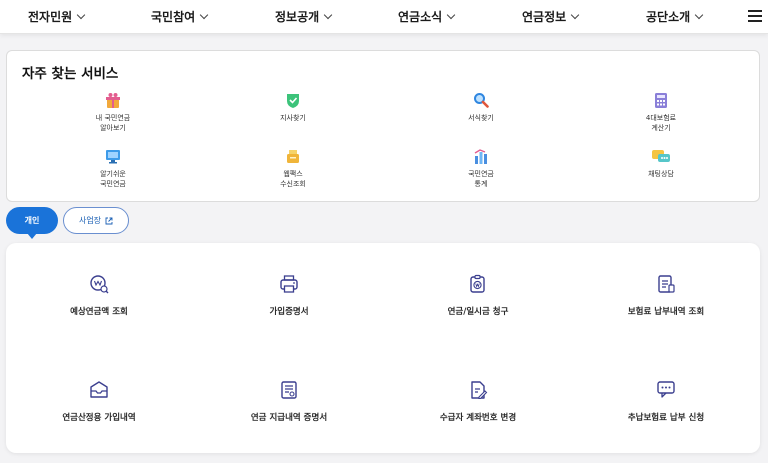  What do you see at coordinates (666, 401) in the screenshot?
I see `service-late-premium: 추납보험료 납부 신청` at bounding box center [666, 401].